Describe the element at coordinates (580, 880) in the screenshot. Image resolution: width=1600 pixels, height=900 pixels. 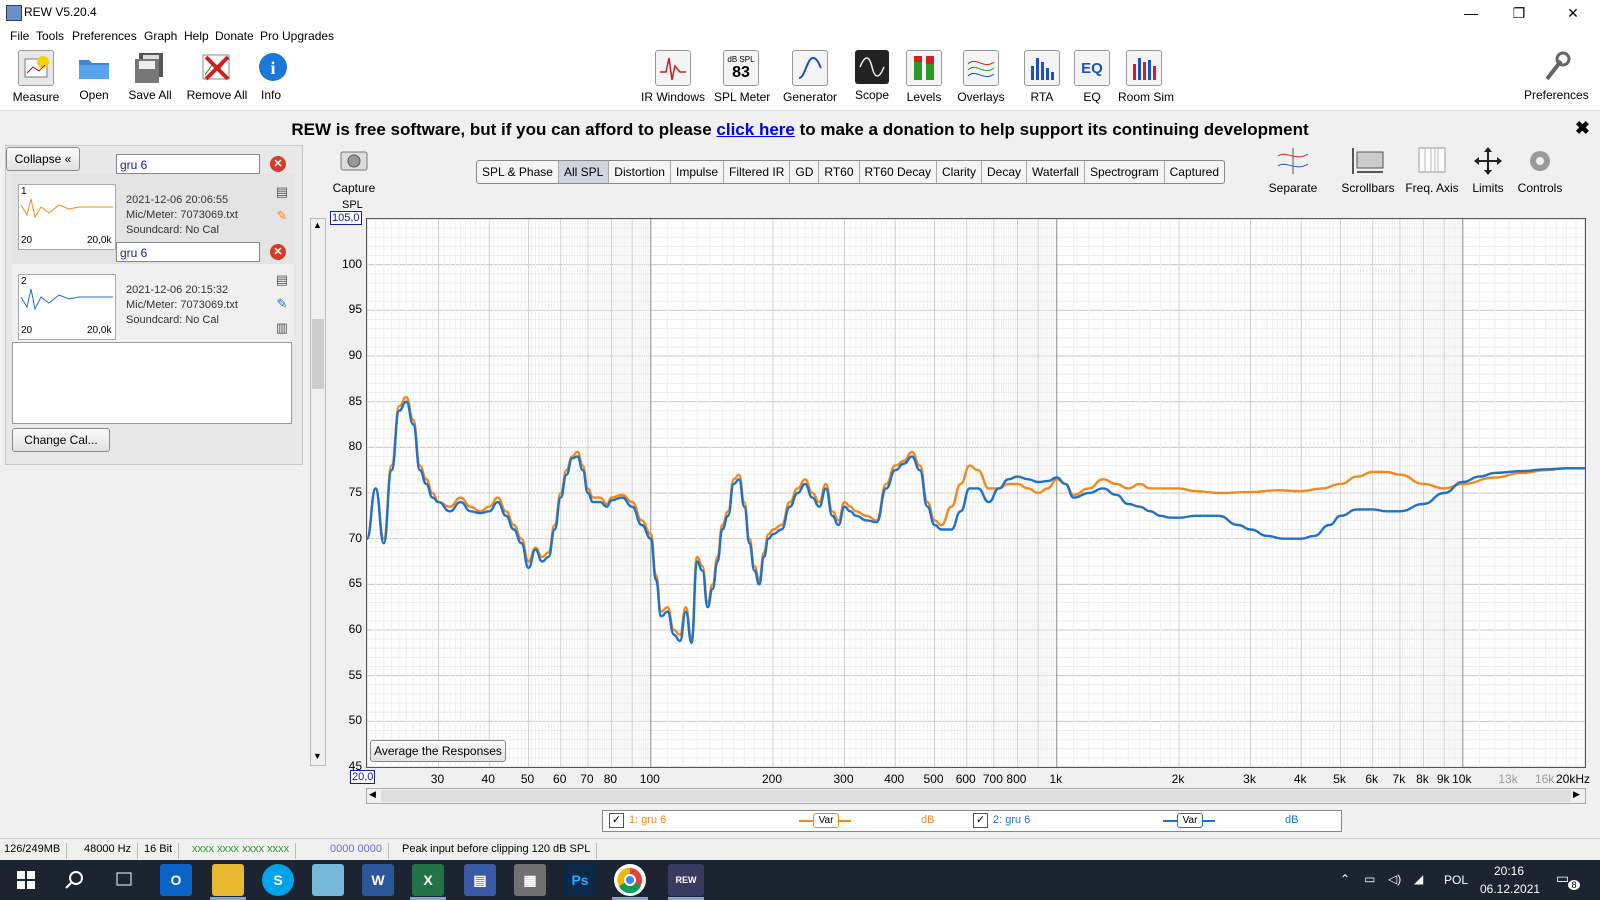
I see `photoshop-icon: Ps` at that location.